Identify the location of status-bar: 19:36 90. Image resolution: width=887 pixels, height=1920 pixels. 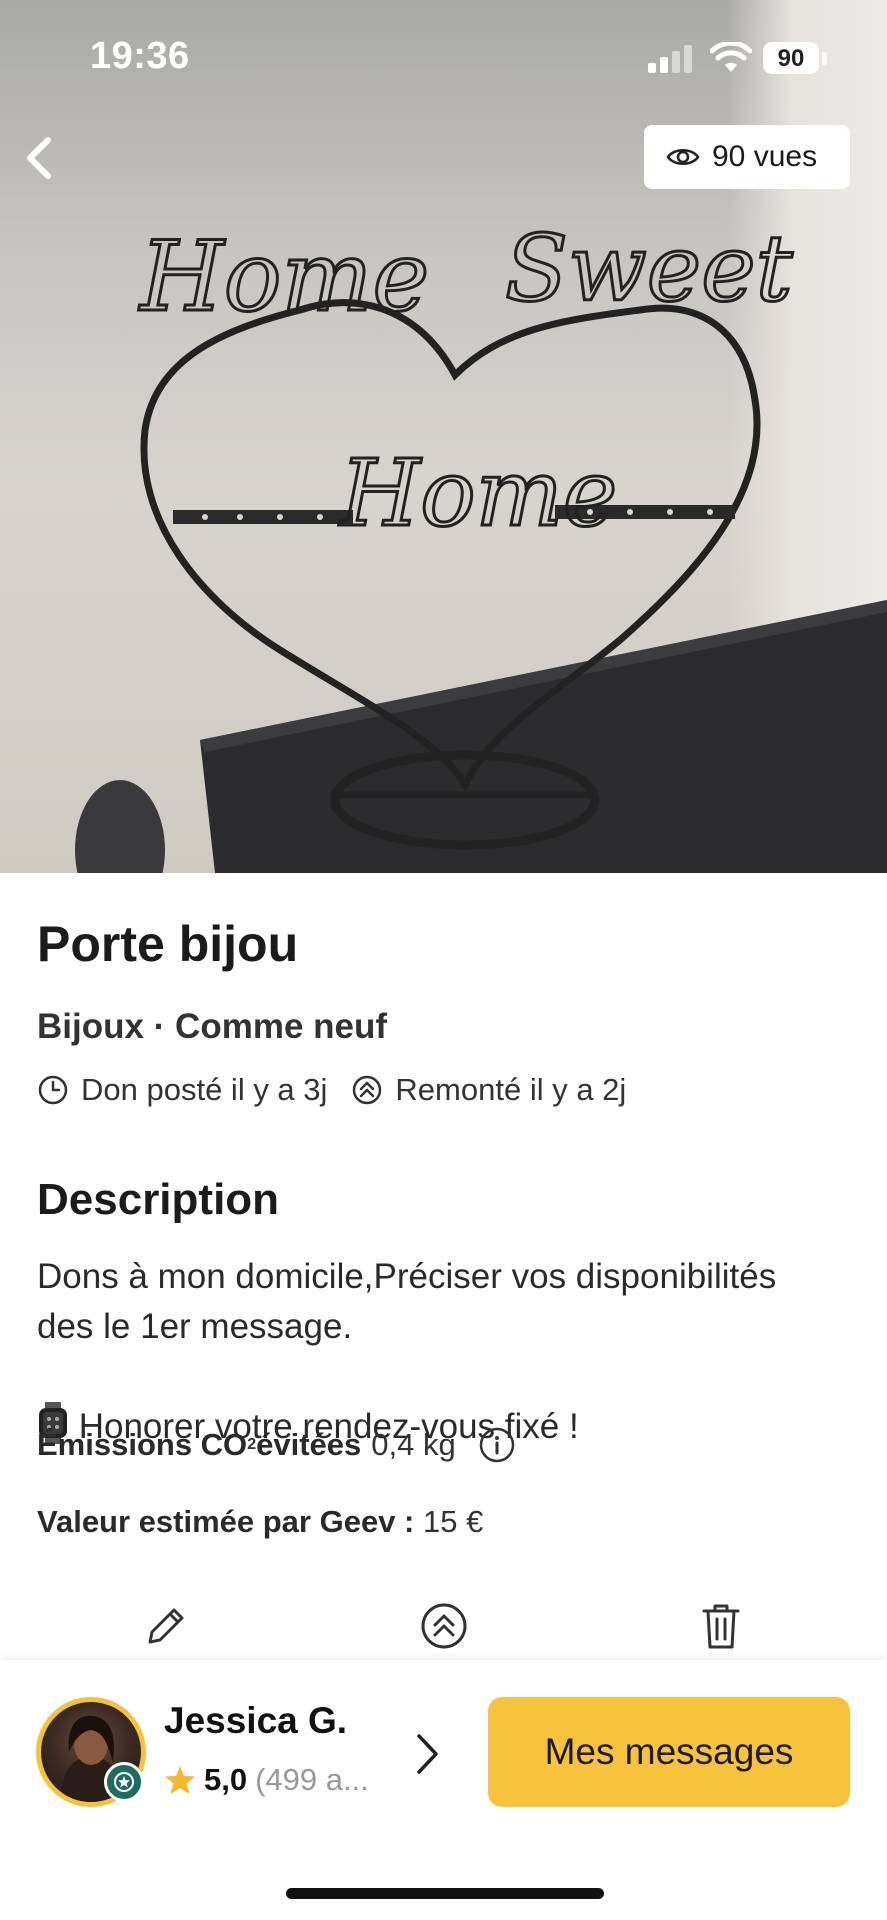
(443, 55).